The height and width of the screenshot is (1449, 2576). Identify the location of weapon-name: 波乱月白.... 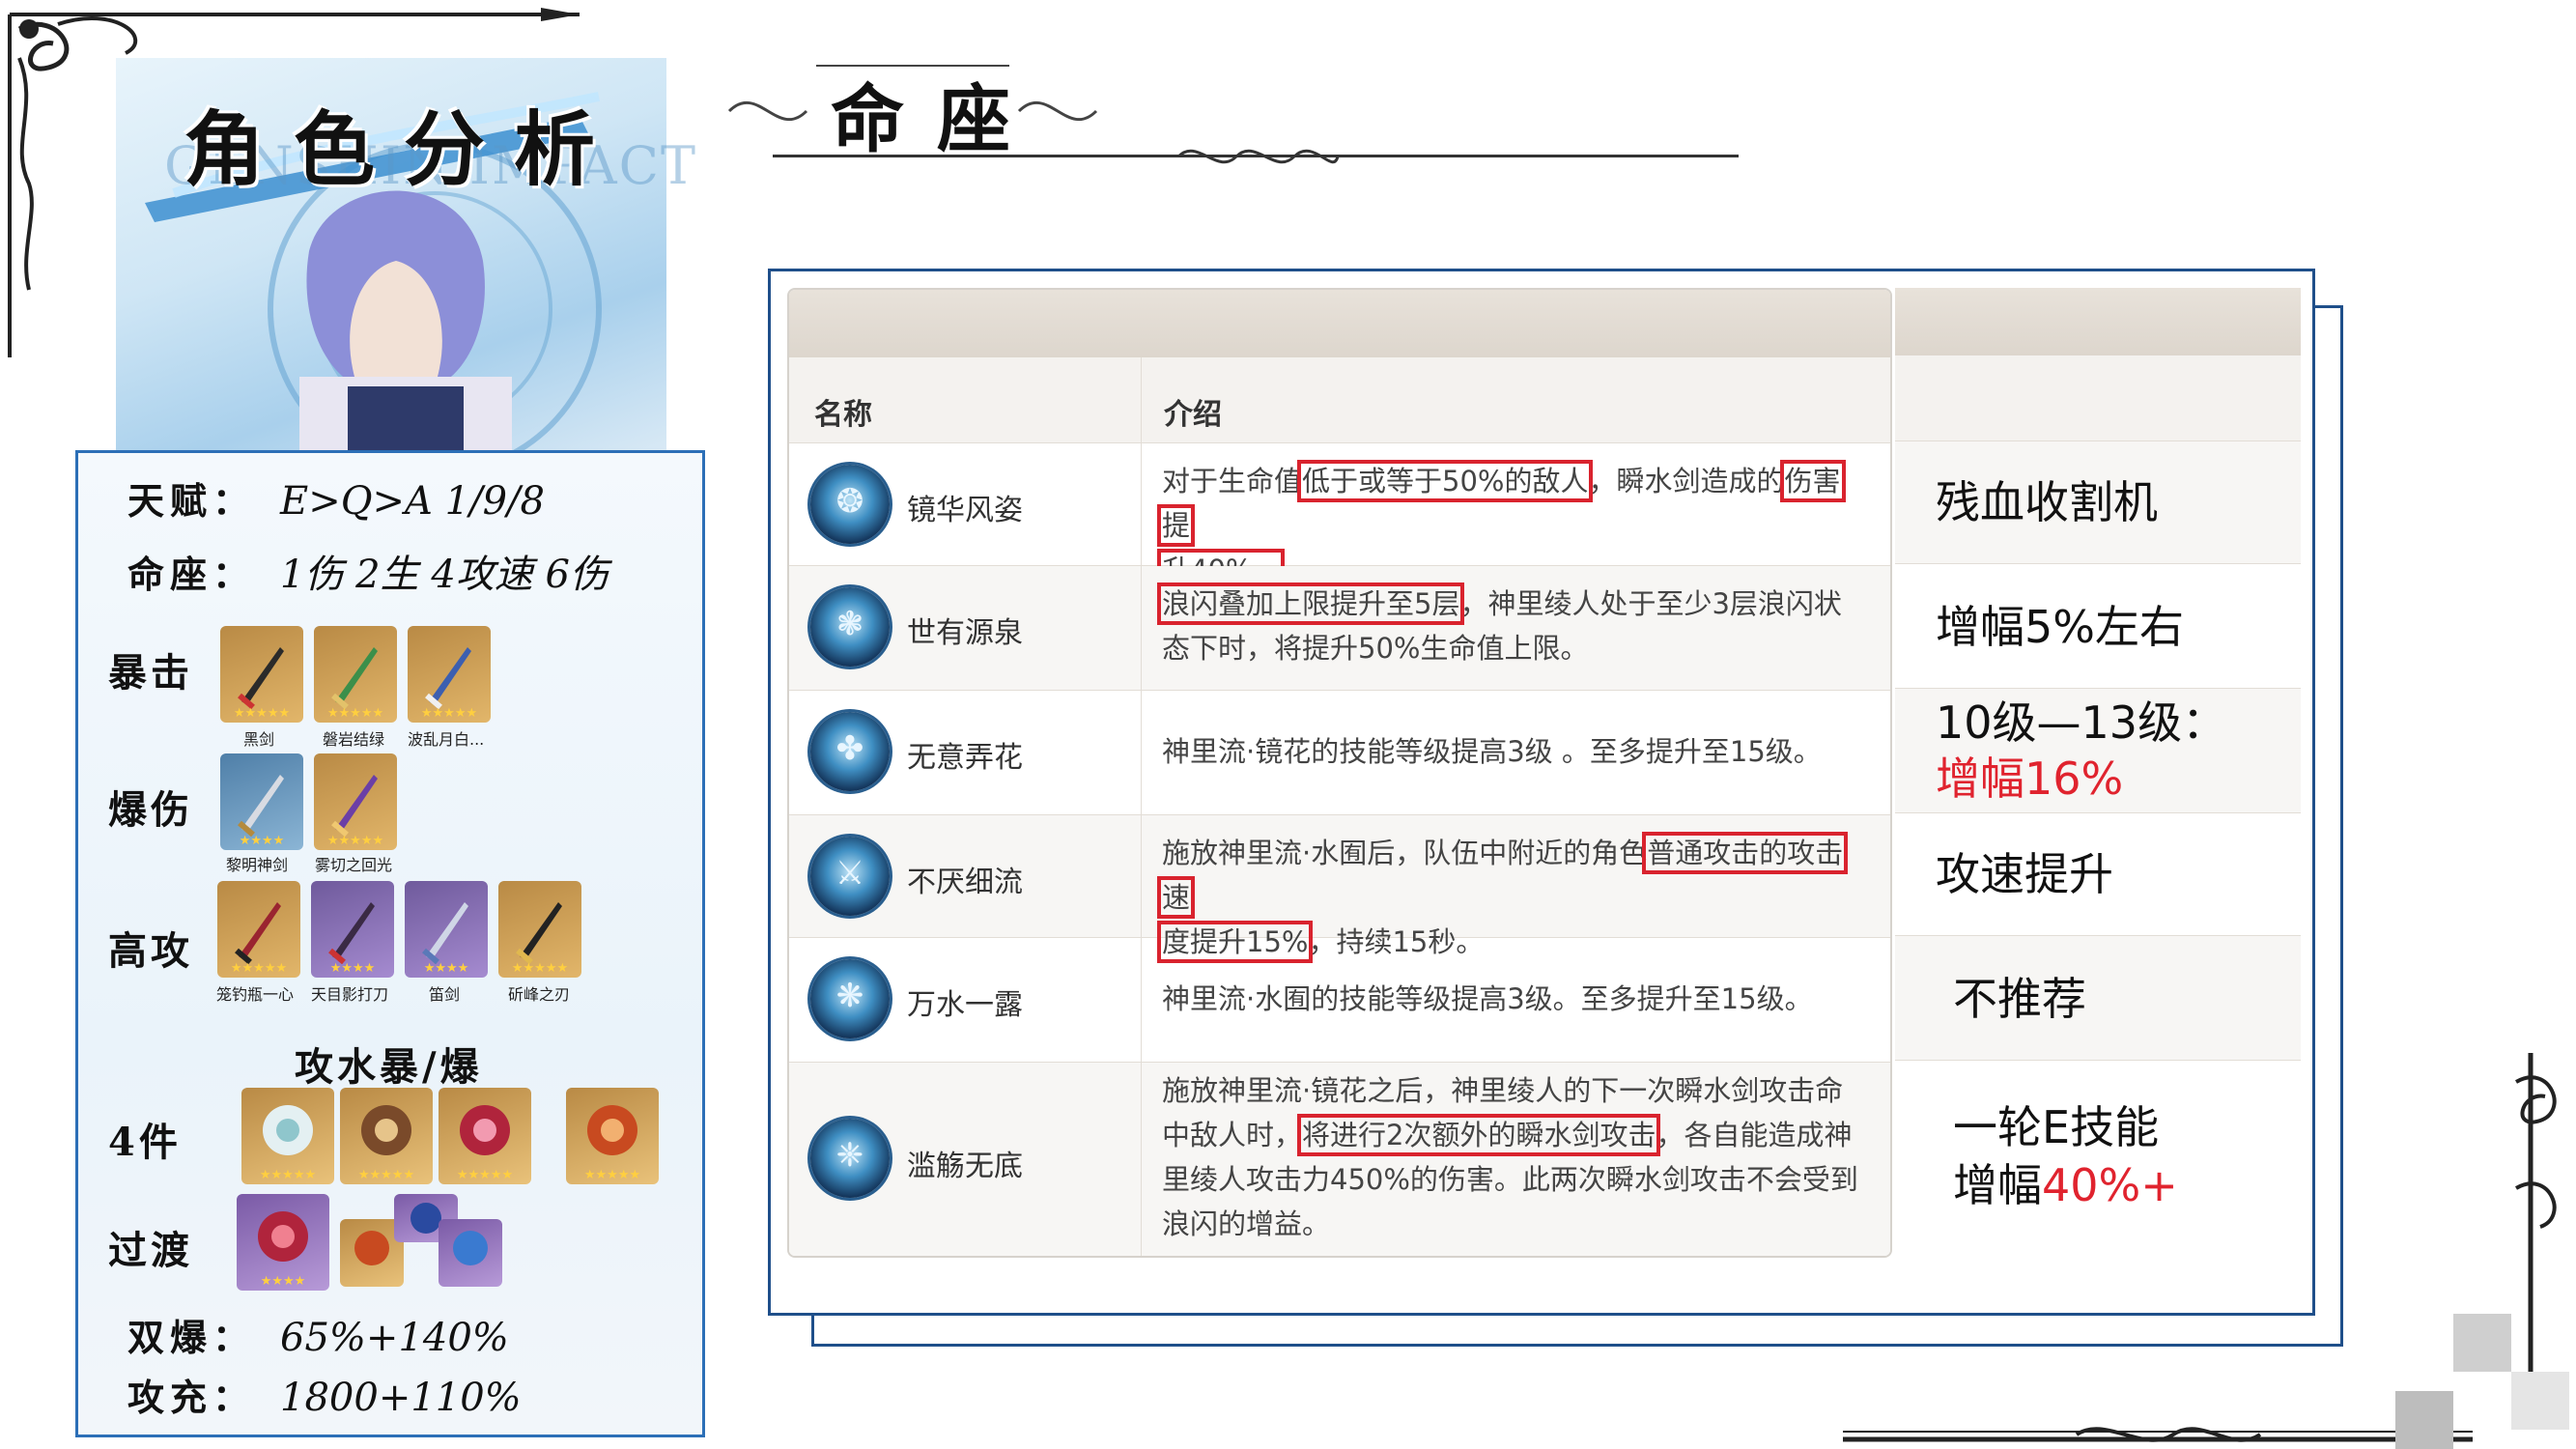
(446, 739).